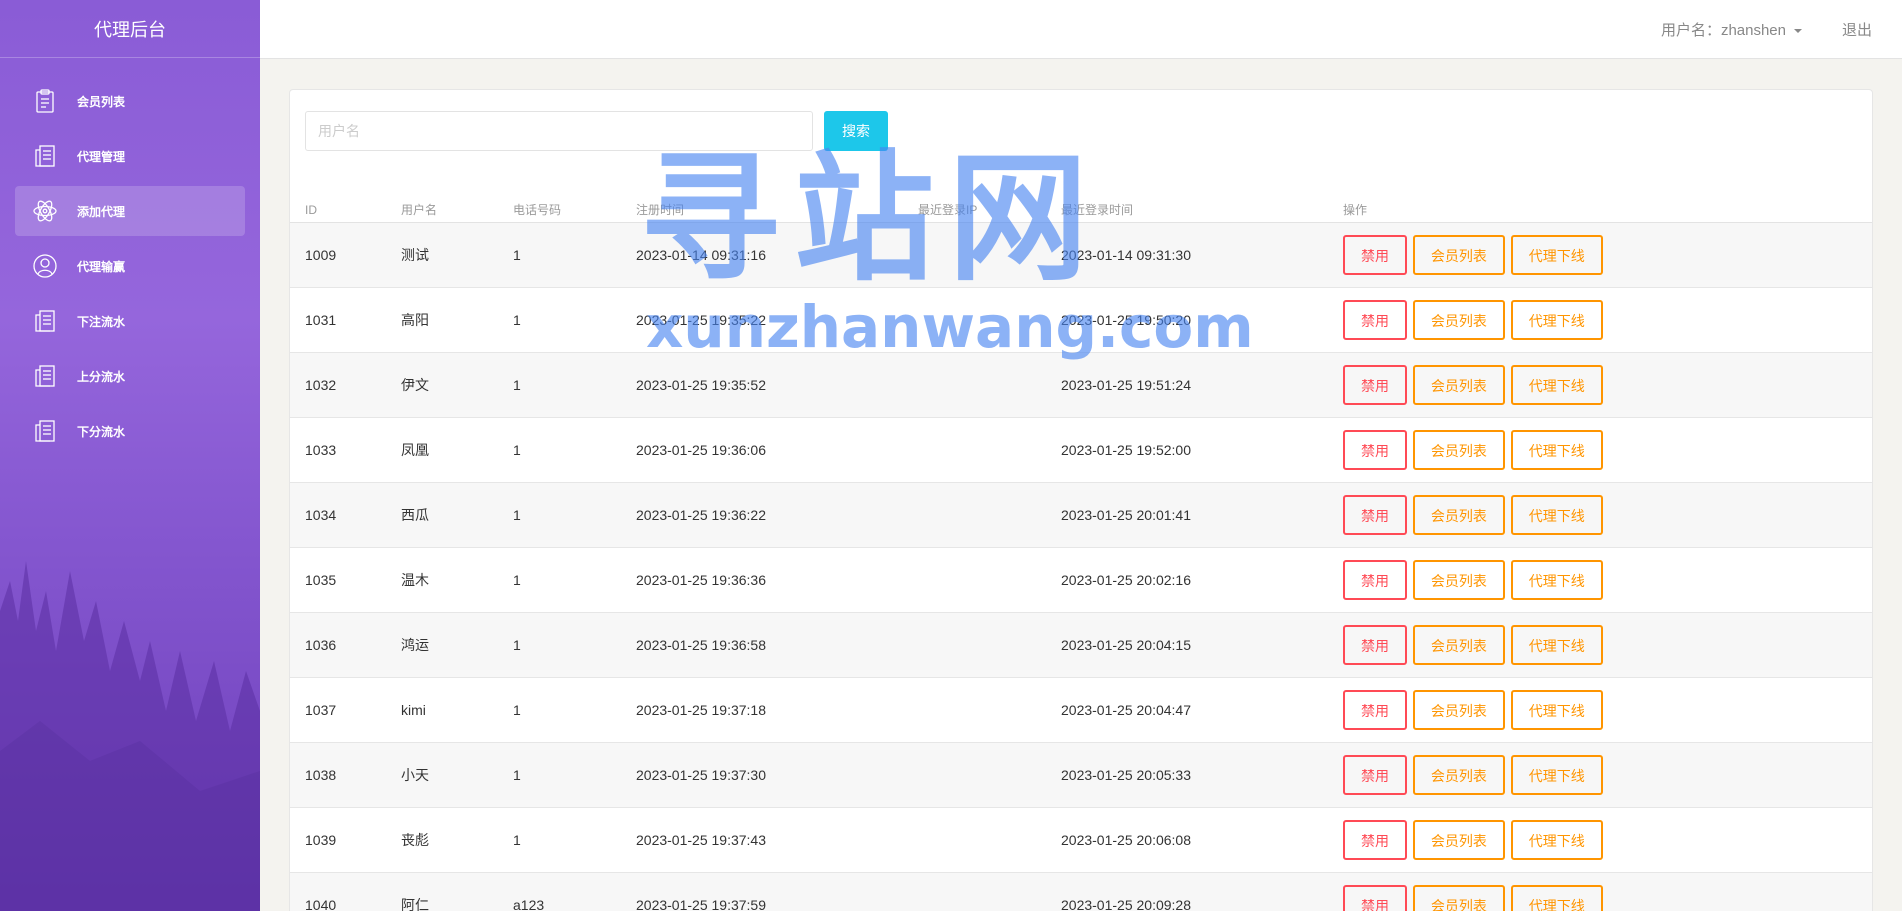  What do you see at coordinates (338, 320) in the screenshot?
I see `cell-id: 1031` at bounding box center [338, 320].